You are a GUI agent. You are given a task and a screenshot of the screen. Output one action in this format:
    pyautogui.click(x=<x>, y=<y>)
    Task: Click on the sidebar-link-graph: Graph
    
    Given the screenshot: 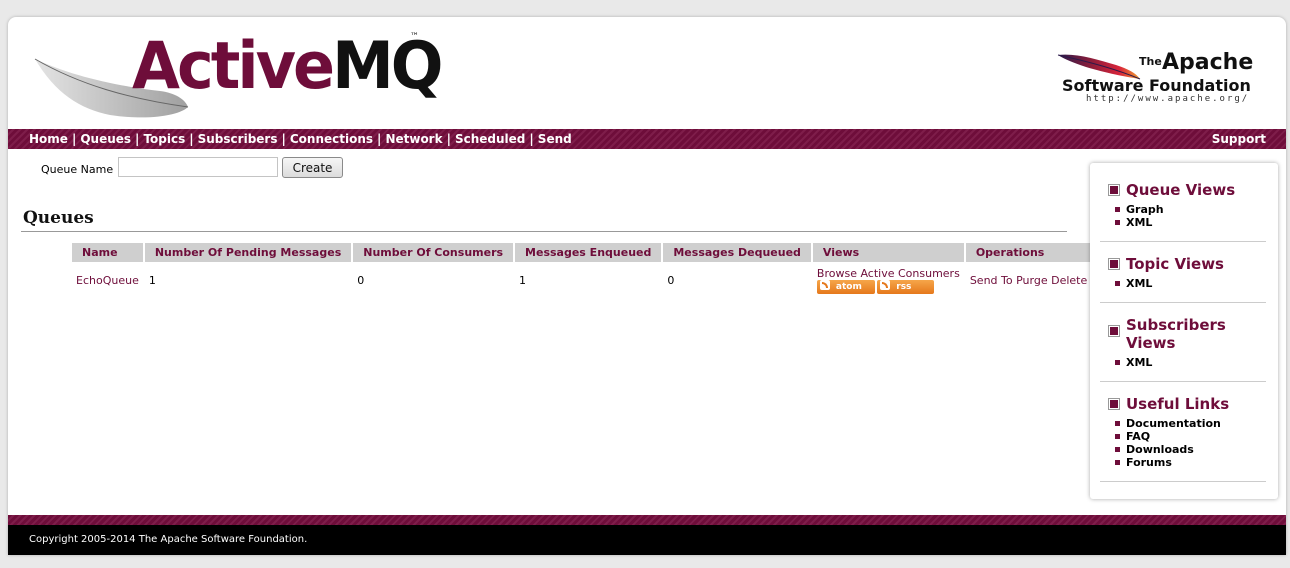 What is the action you would take?
    pyautogui.click(x=1188, y=209)
    